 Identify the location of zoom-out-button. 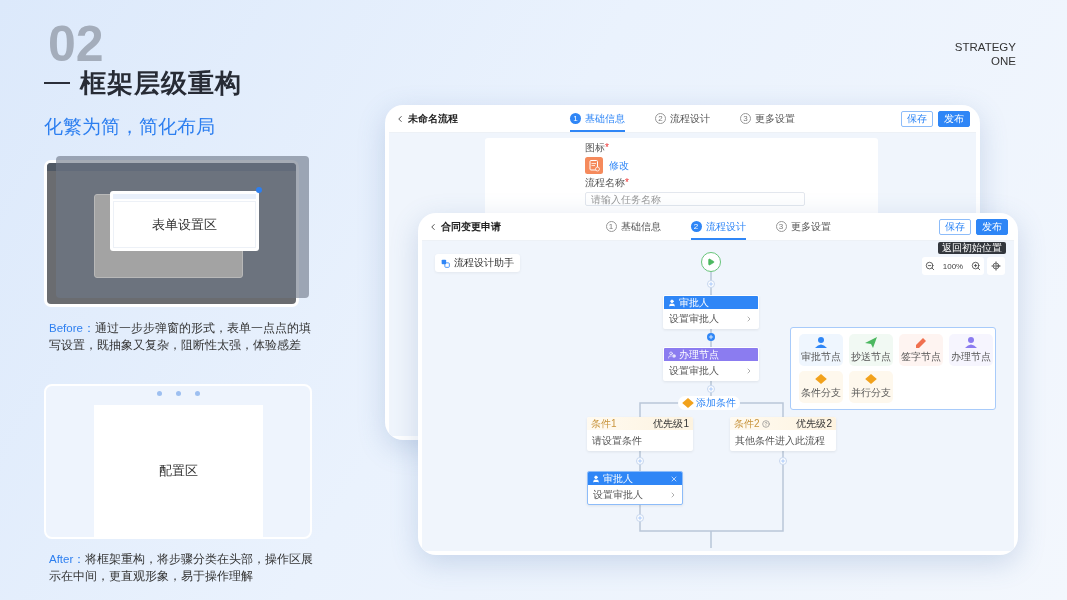
(930, 266).